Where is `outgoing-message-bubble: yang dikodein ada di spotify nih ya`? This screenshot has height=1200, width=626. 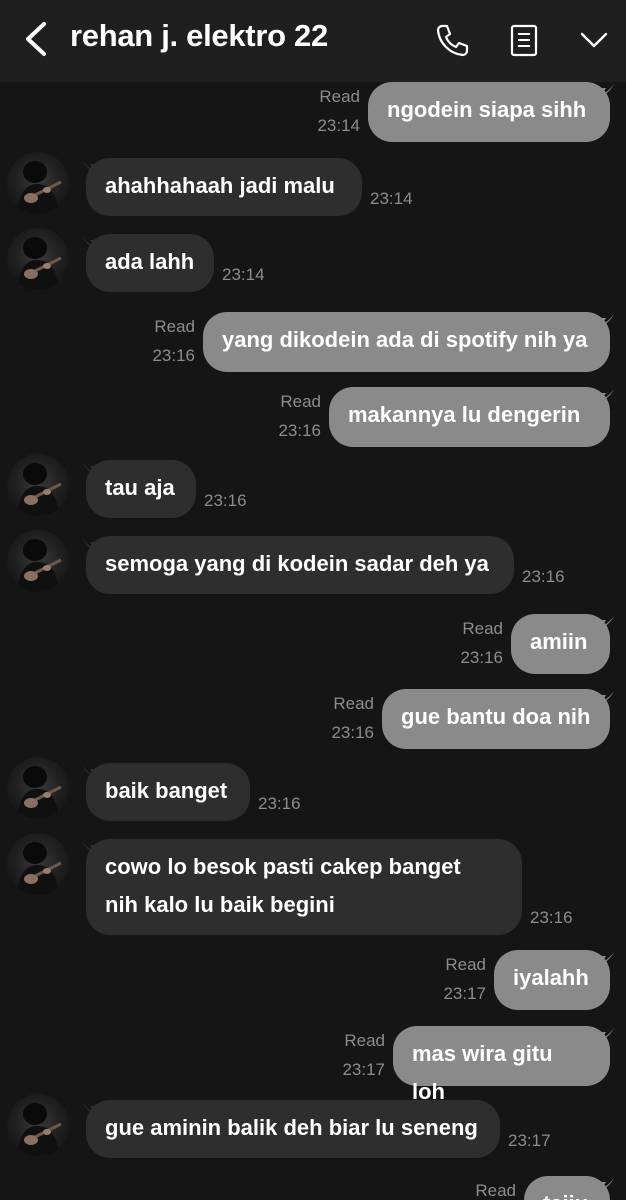 outgoing-message-bubble: yang dikodein ada di spotify nih ya is located at coordinates (406, 342).